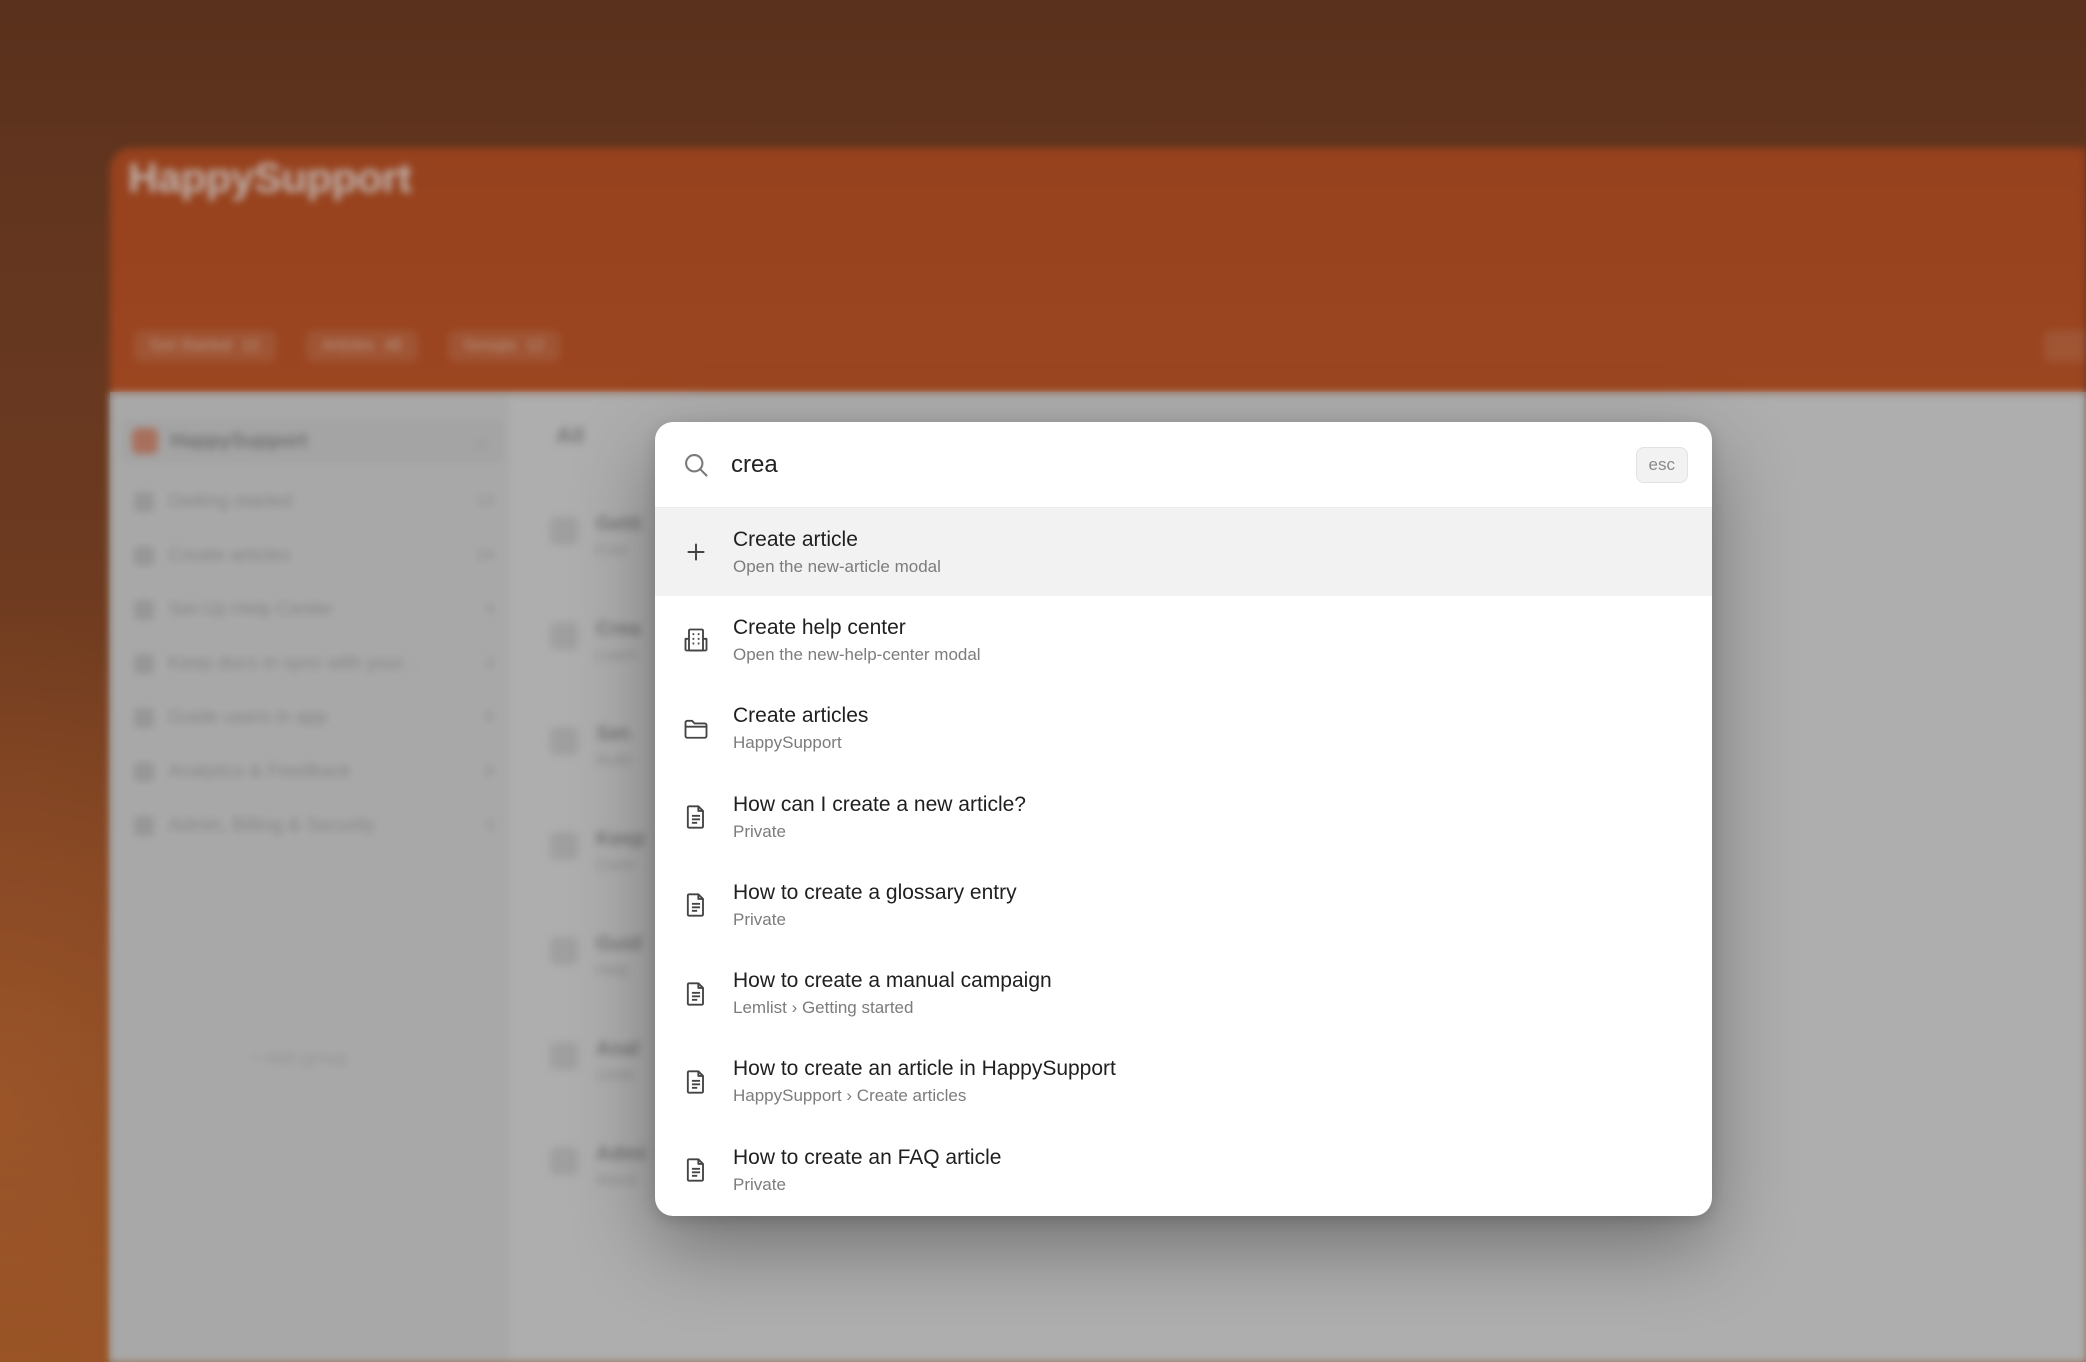 The width and height of the screenshot is (2086, 1362). I want to click on search-row: esc, so click(1183, 465).